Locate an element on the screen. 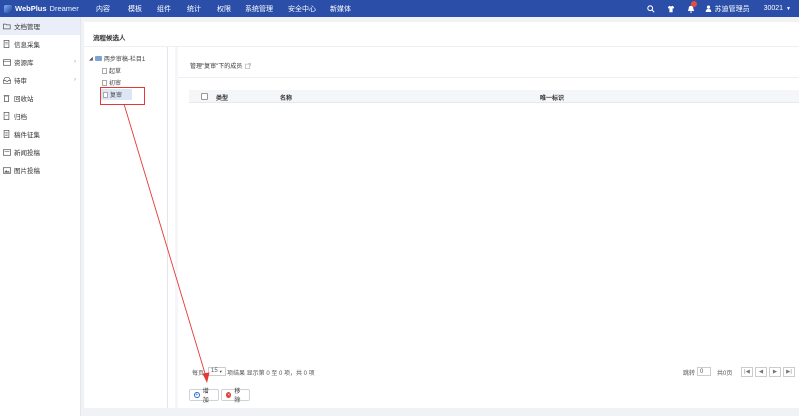  nav-item-statistics: 统计 is located at coordinates (202, 8).